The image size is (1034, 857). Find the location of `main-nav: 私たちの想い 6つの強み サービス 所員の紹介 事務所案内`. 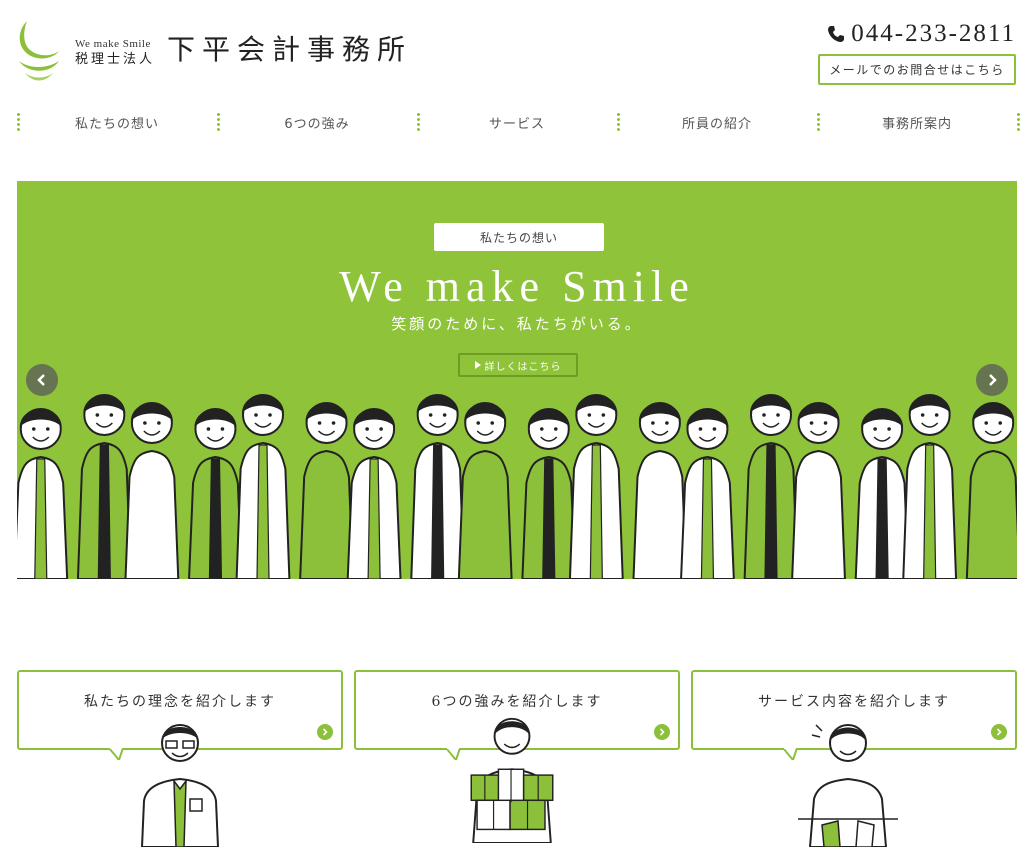

main-nav: 私たちの想い 6つの強み サービス 所員の紹介 事務所案内 is located at coordinates (518, 122).